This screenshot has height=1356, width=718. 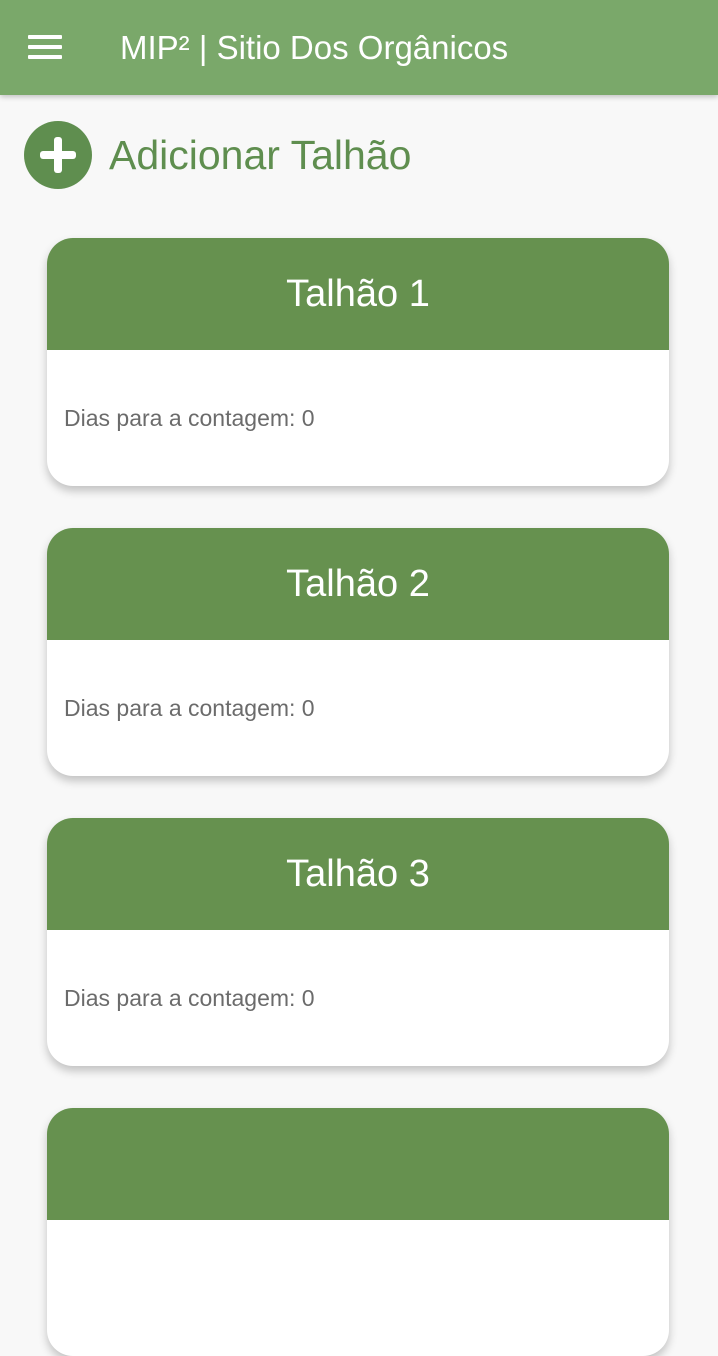 I want to click on plot-card-header, so click(x=358, y=1164).